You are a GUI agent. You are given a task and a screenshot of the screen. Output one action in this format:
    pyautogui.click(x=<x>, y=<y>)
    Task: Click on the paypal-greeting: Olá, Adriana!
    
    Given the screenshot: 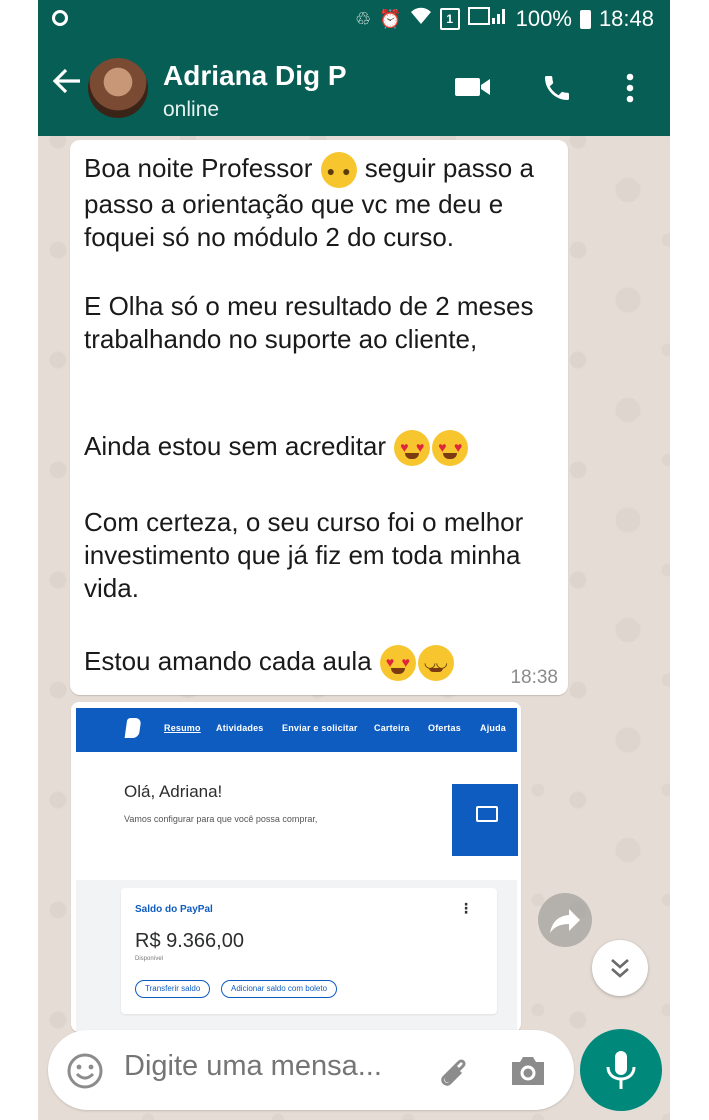 What is the action you would take?
    pyautogui.click(x=173, y=791)
    